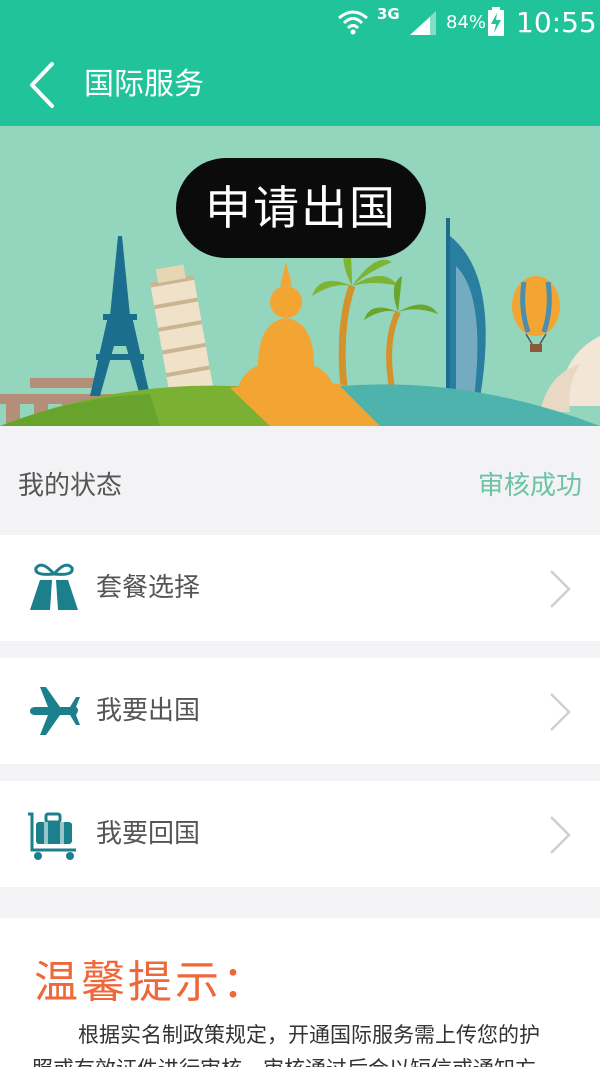 The width and height of the screenshot is (600, 1067). I want to click on tips-title: 温馨提示：, so click(151, 982).